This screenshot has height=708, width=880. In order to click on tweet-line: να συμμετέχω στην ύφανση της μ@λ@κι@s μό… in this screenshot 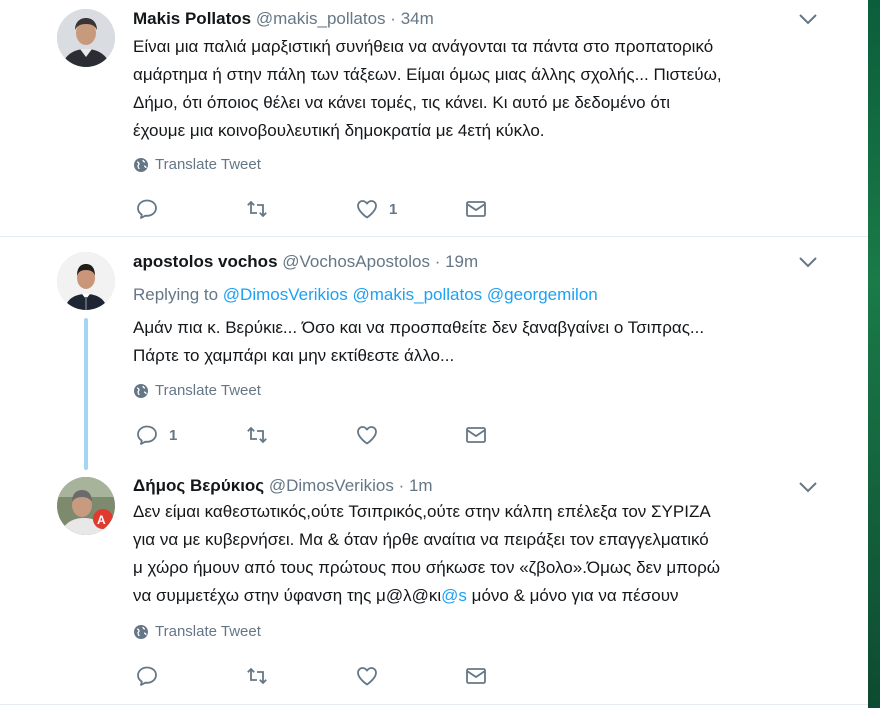, I will do `click(483, 596)`.